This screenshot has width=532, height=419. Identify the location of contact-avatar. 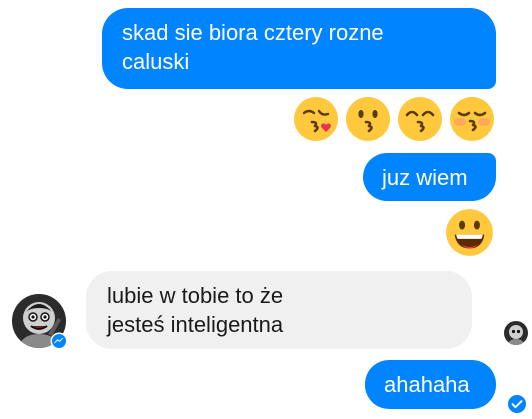
(40, 322).